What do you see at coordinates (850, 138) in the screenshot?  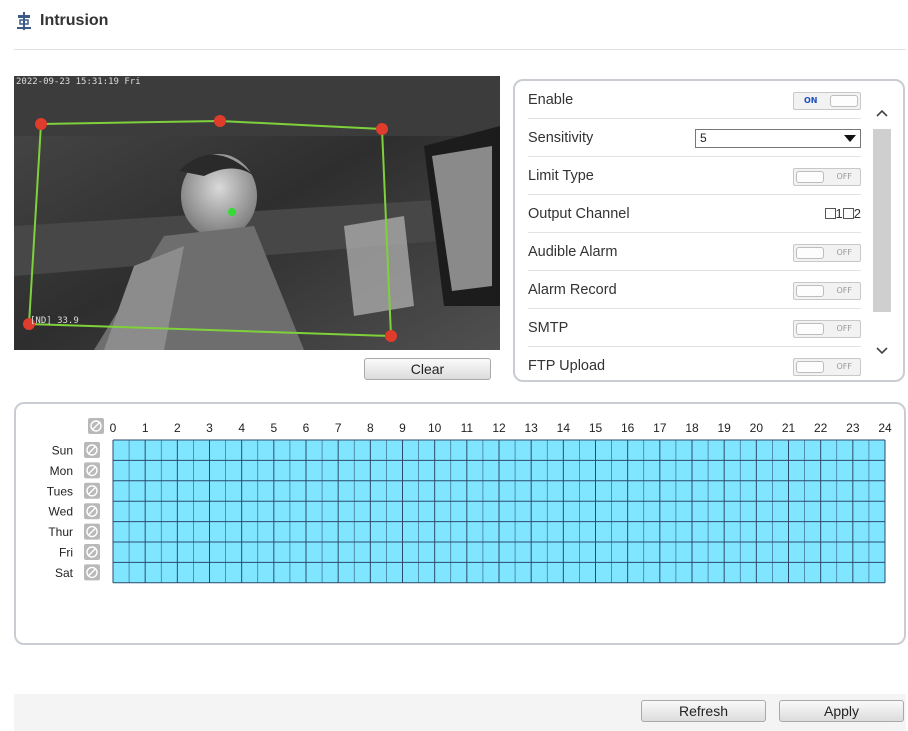 I see `dropdown-arrow-icon` at bounding box center [850, 138].